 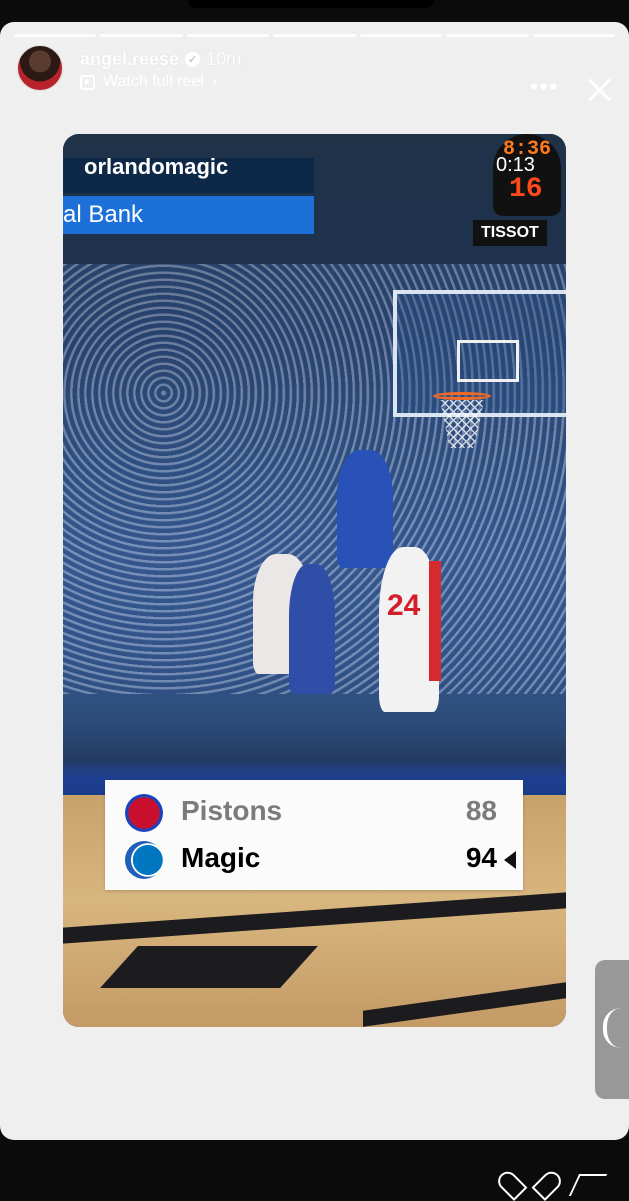 What do you see at coordinates (404, 605) in the screenshot?
I see `jersey-number: 24` at bounding box center [404, 605].